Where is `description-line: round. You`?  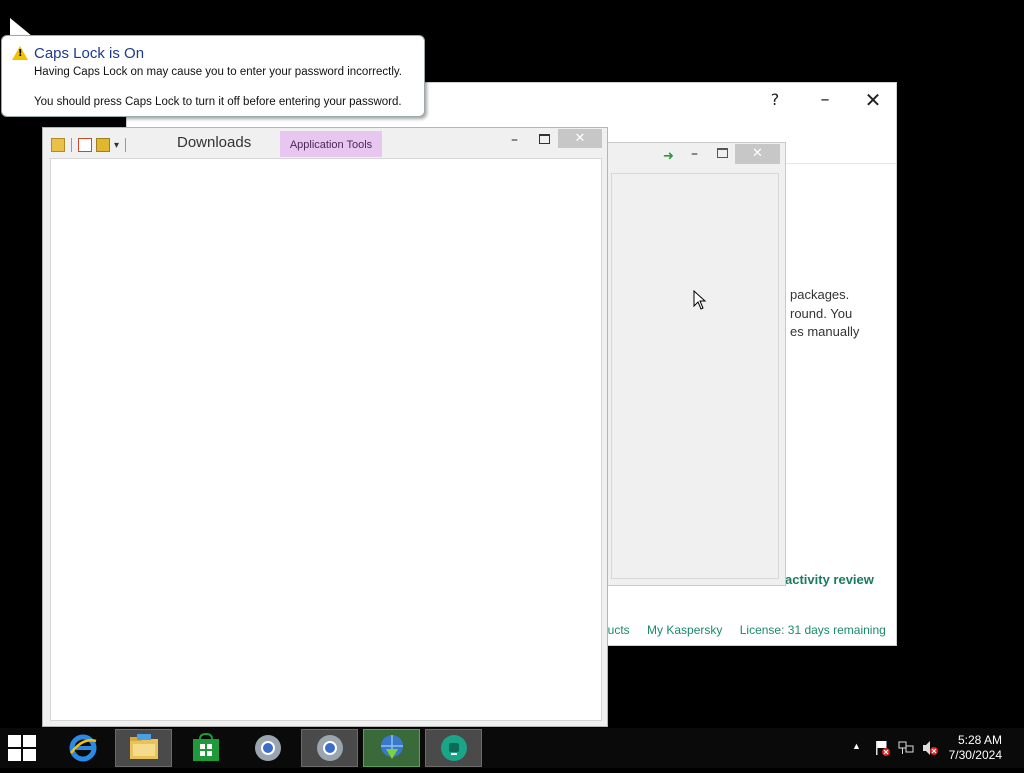 description-line: round. You is located at coordinates (821, 313).